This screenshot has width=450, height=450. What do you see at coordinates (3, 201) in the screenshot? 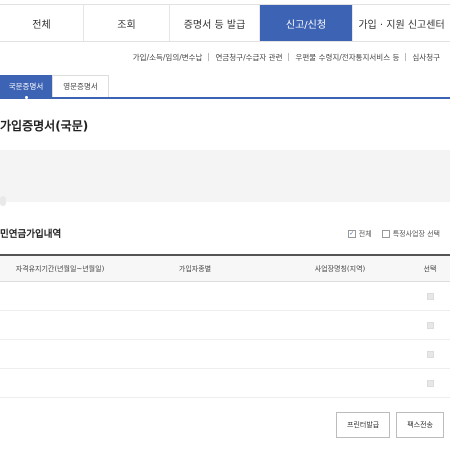
I see `decorative-mark` at bounding box center [3, 201].